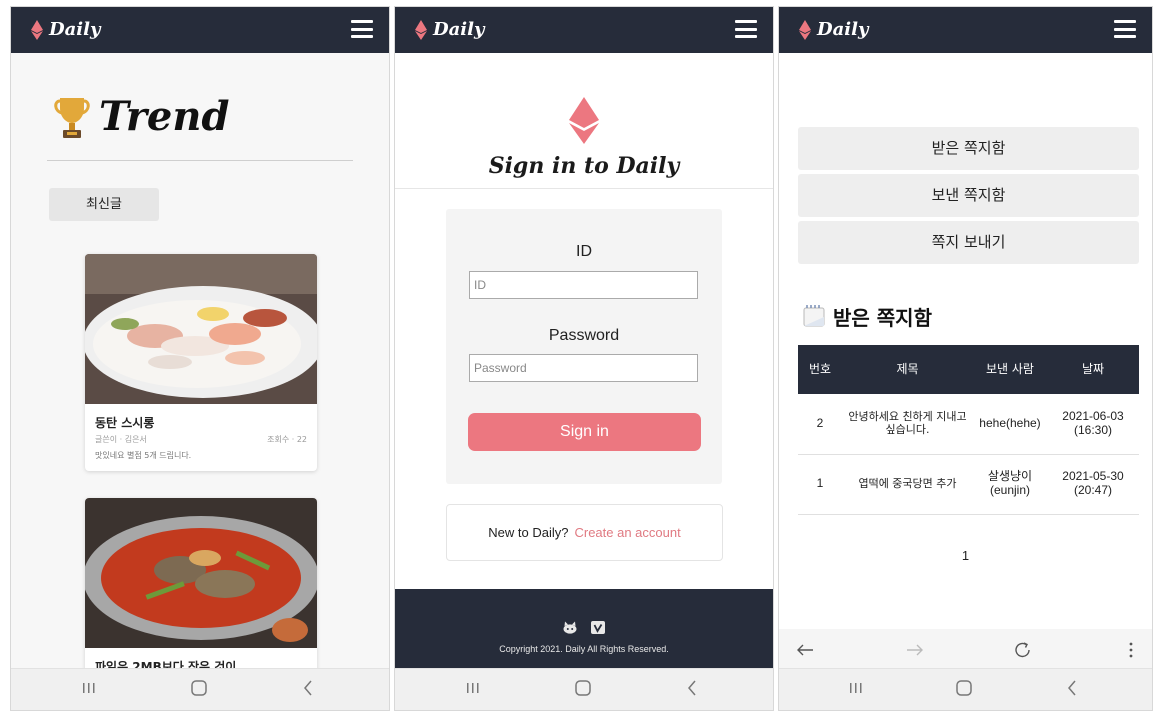  Describe the element at coordinates (528, 532) in the screenshot. I see `new-to-daily-text: New to Daily?` at that location.